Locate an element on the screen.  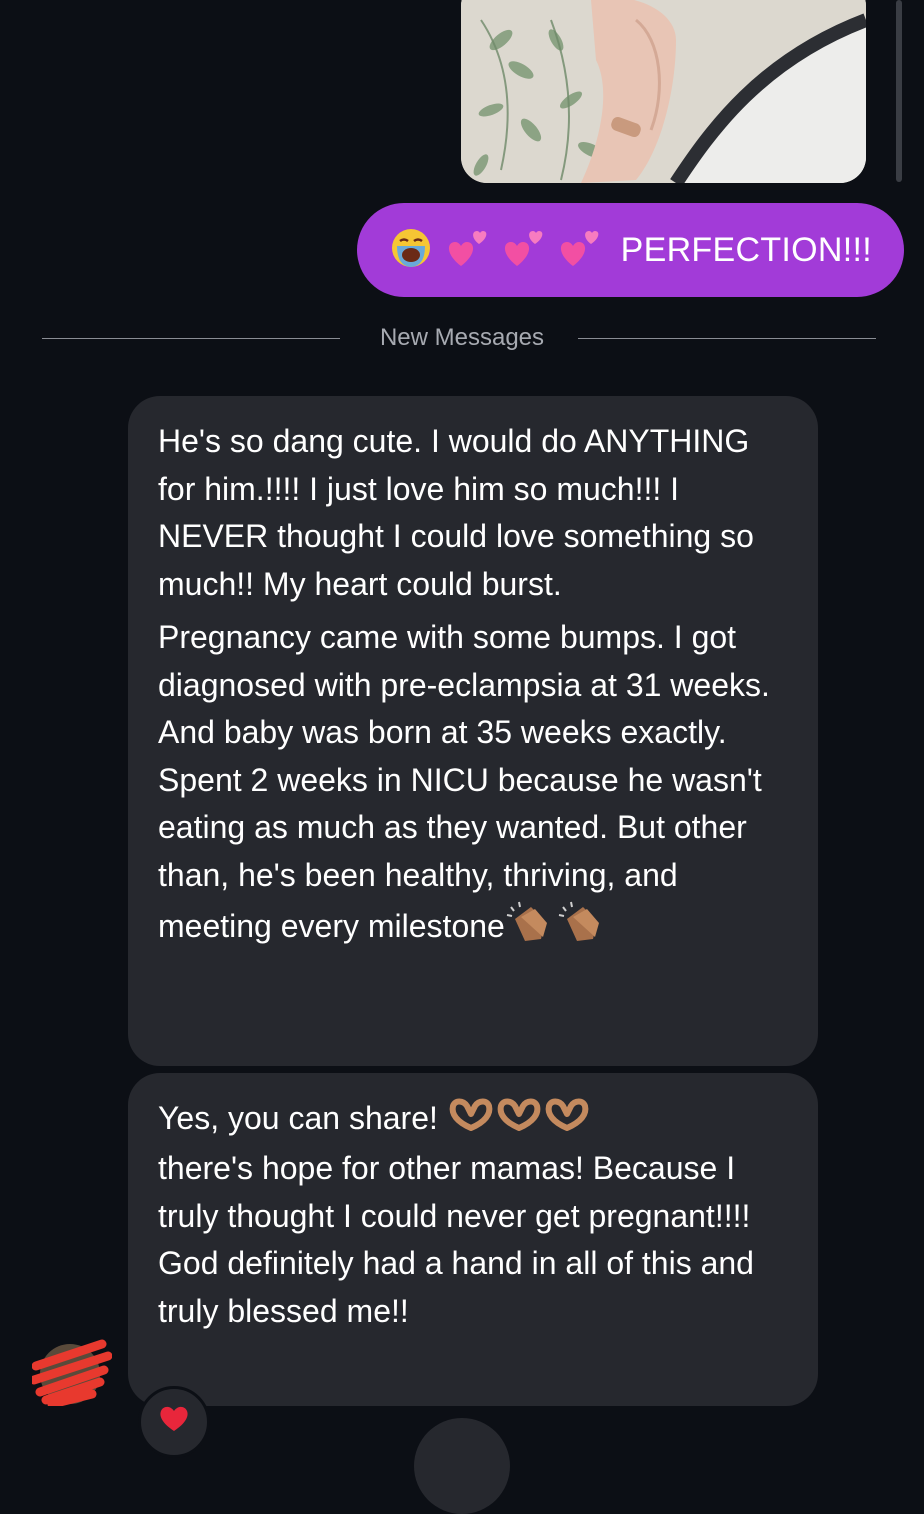
reaction-badge is located at coordinates (174, 1422).